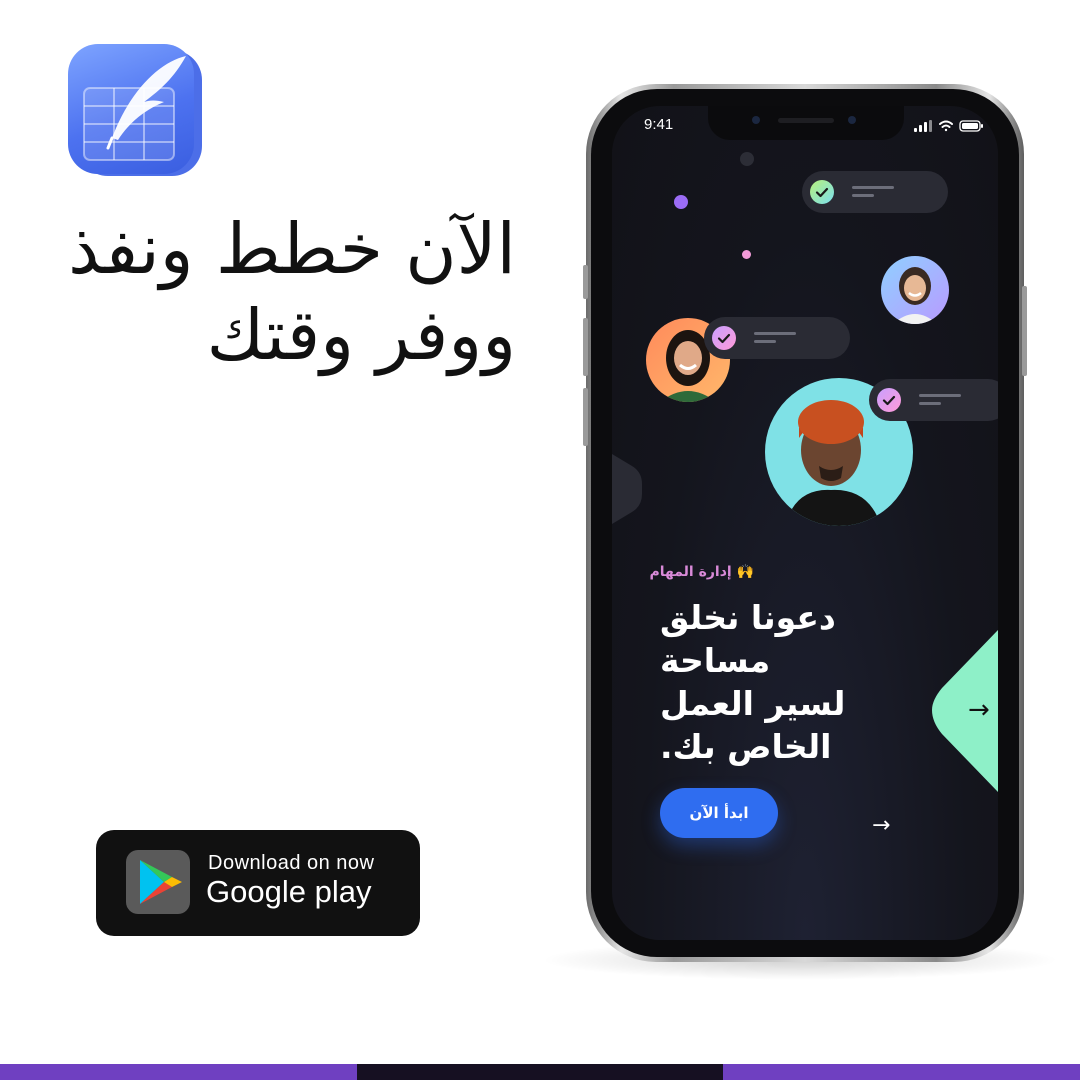  What do you see at coordinates (585, 282) in the screenshot?
I see `mute-switch` at bounding box center [585, 282].